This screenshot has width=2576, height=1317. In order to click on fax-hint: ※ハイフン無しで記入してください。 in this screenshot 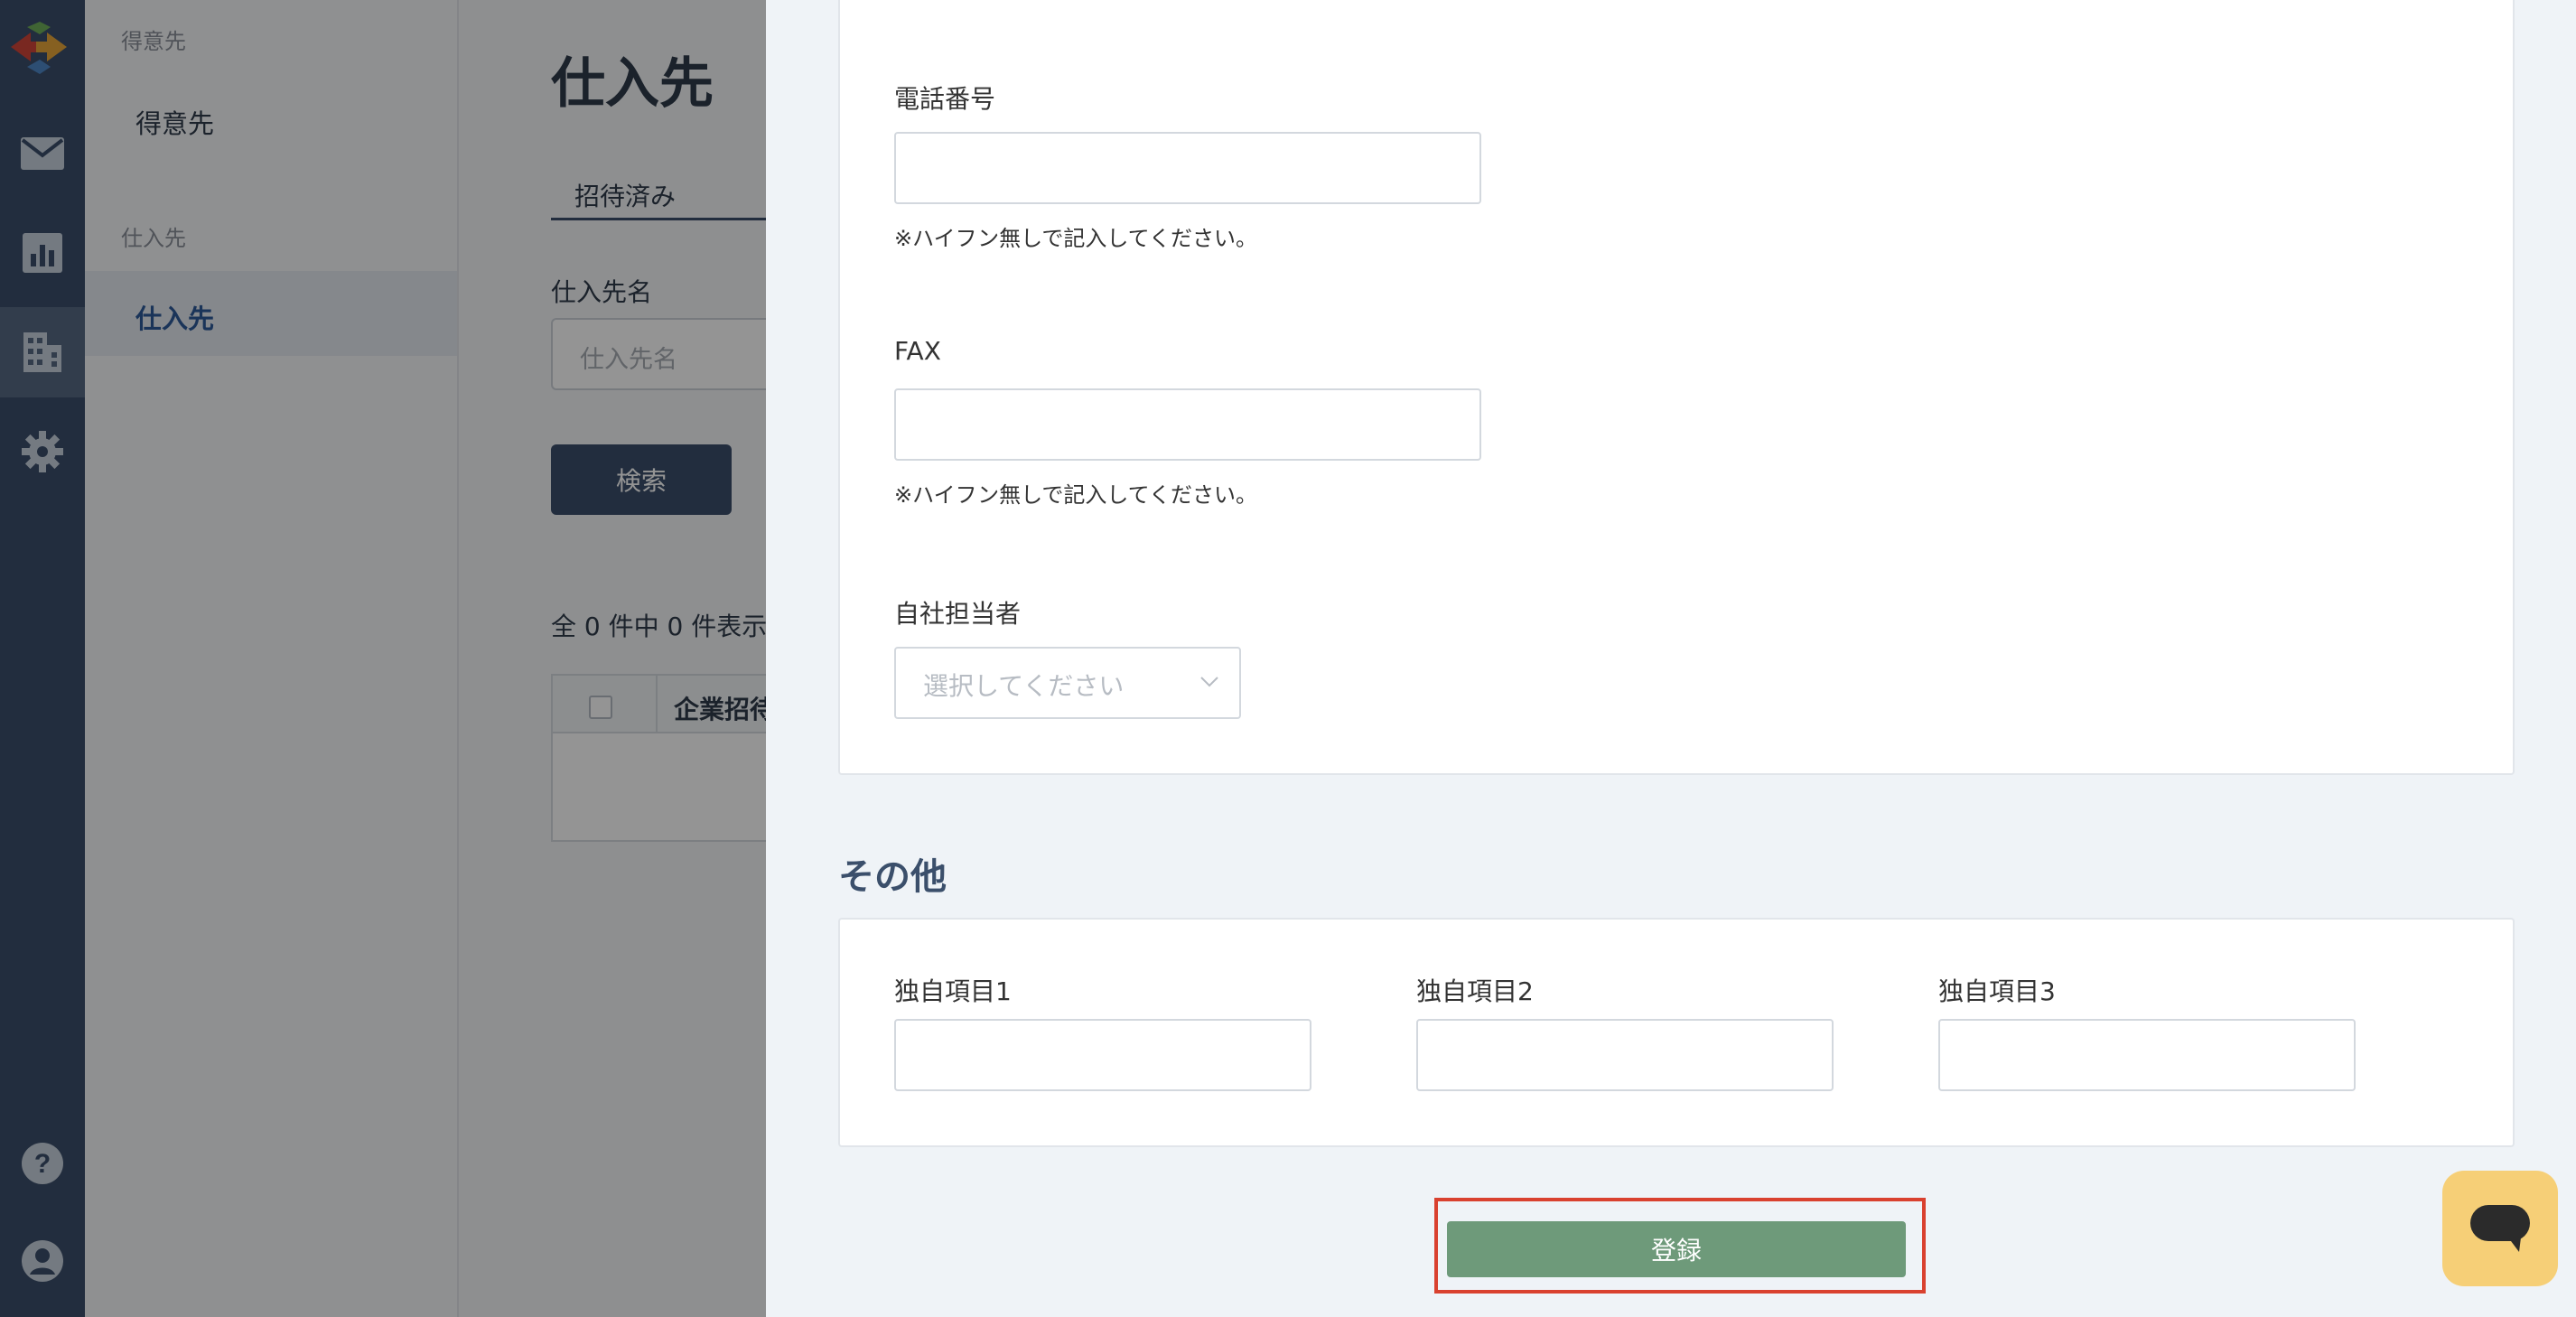, I will do `click(1075, 495)`.